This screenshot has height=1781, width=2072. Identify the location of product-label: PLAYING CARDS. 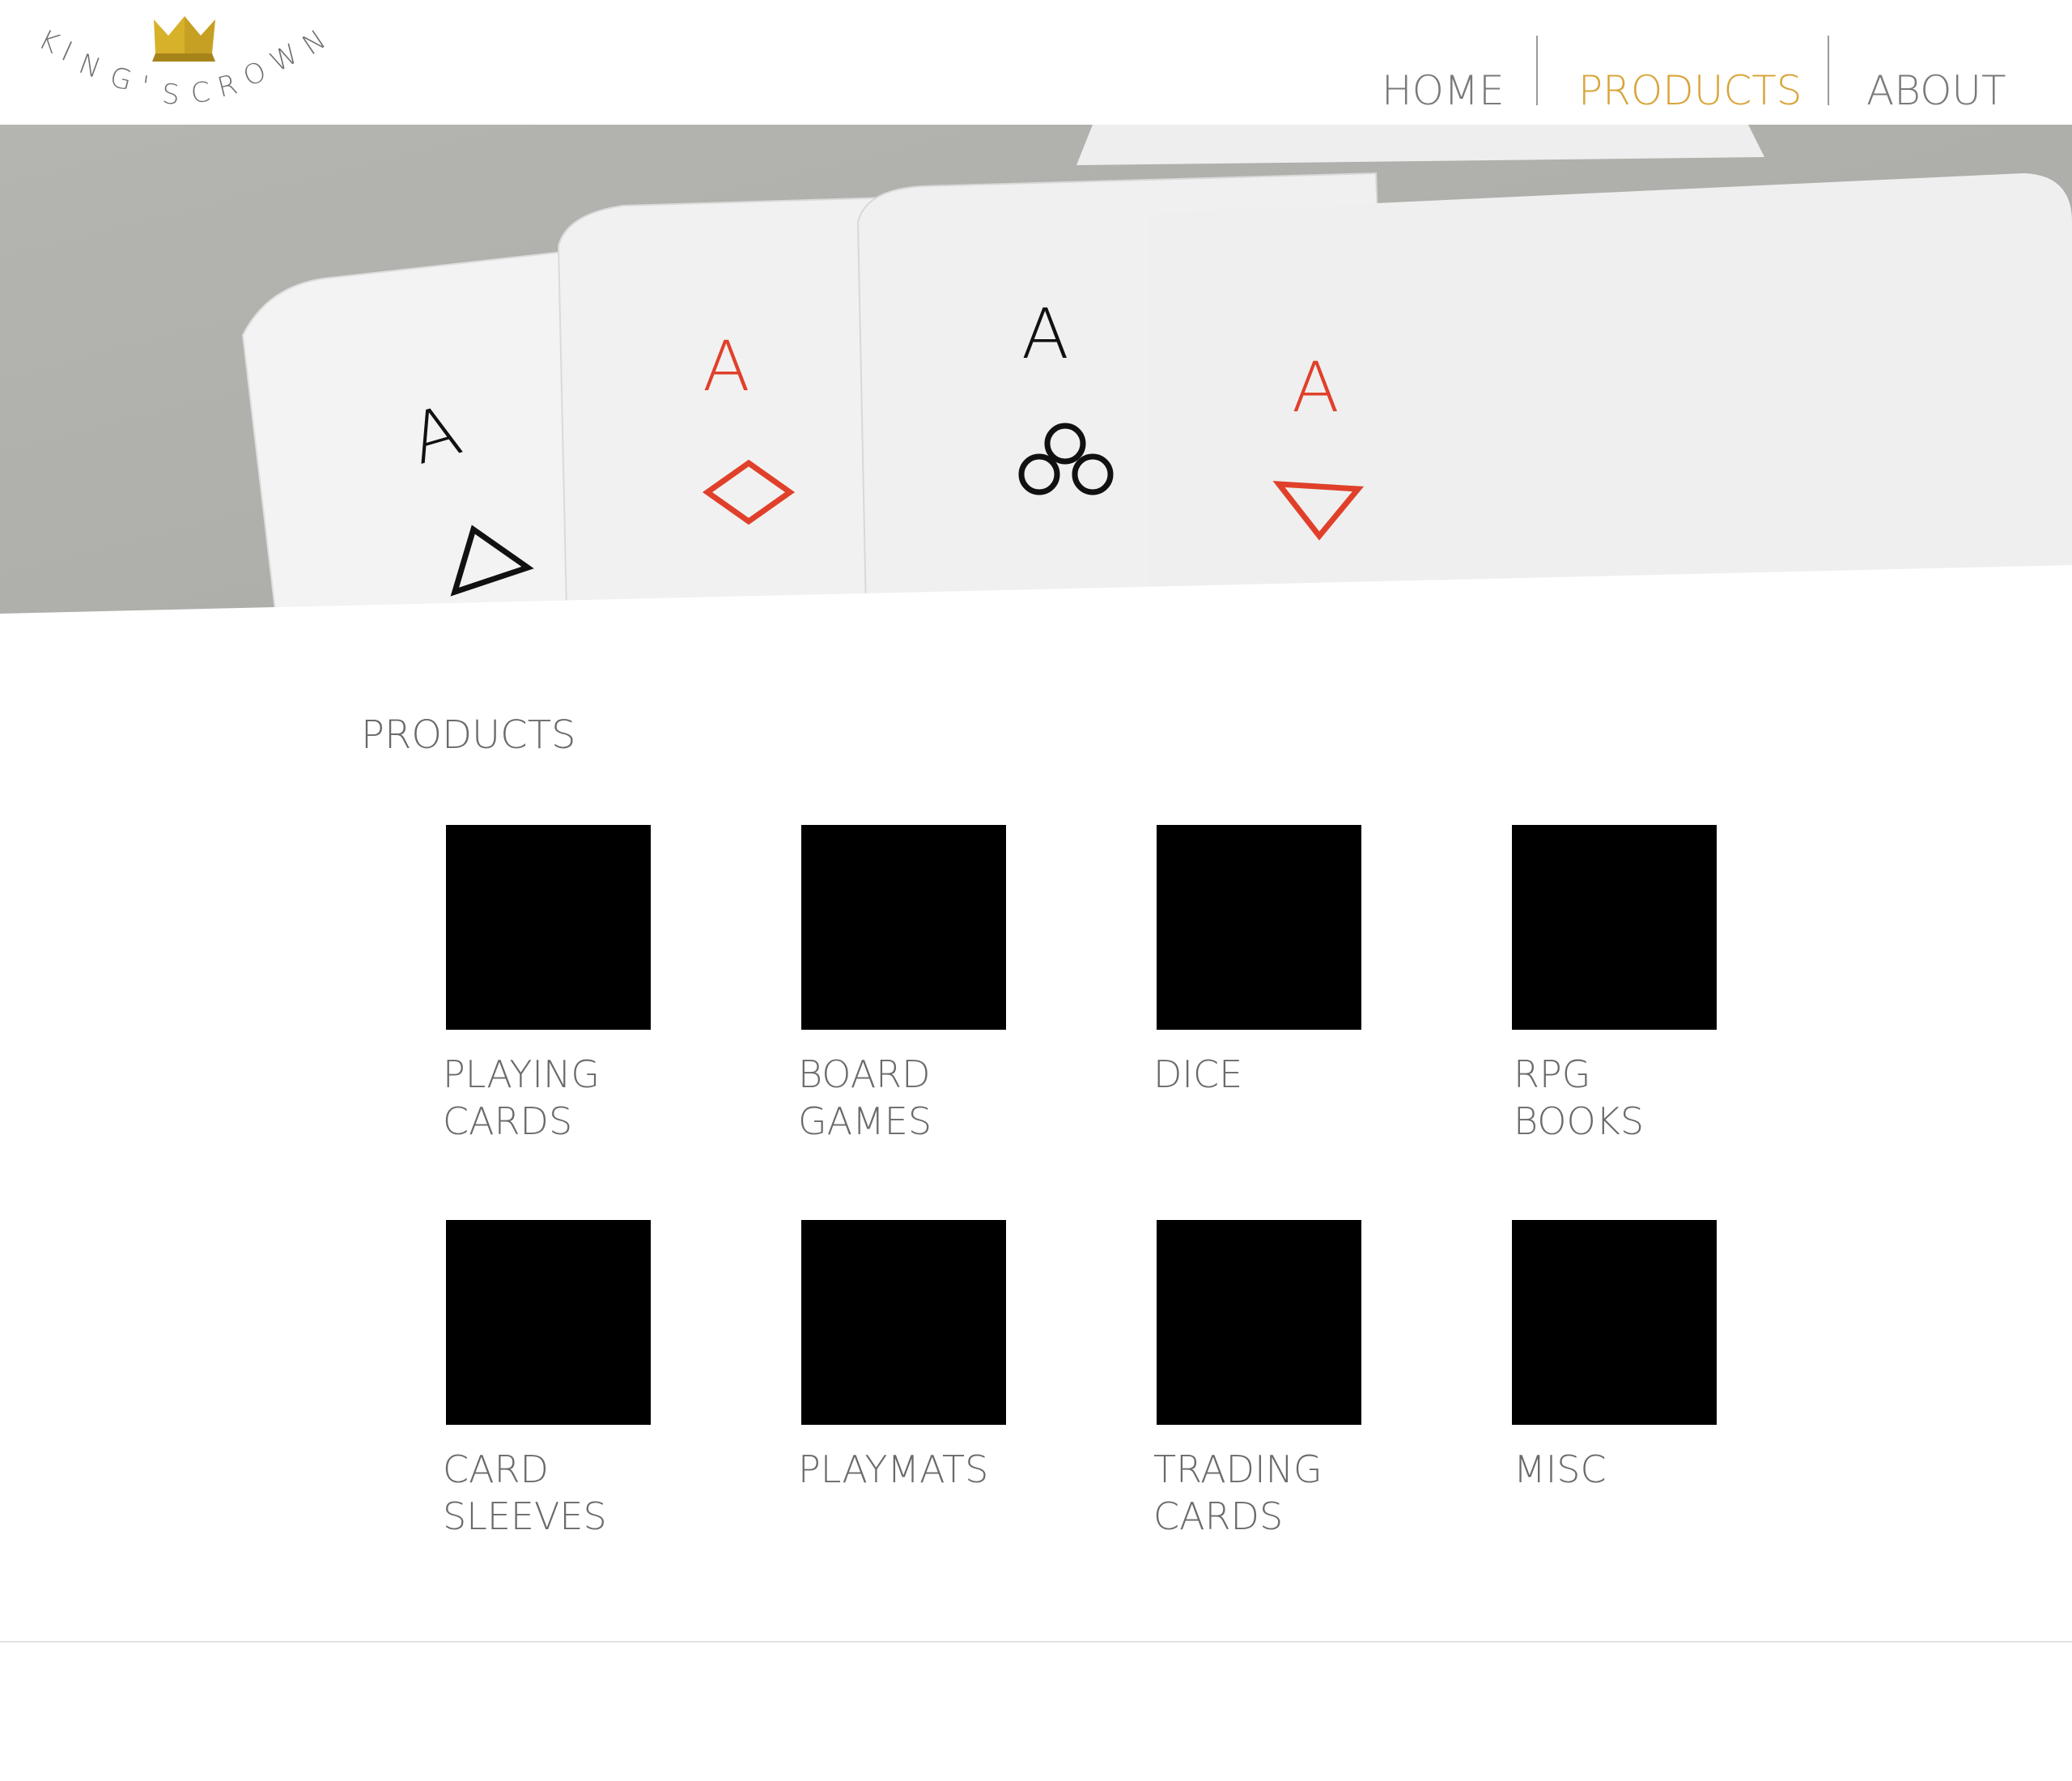
(564, 1098).